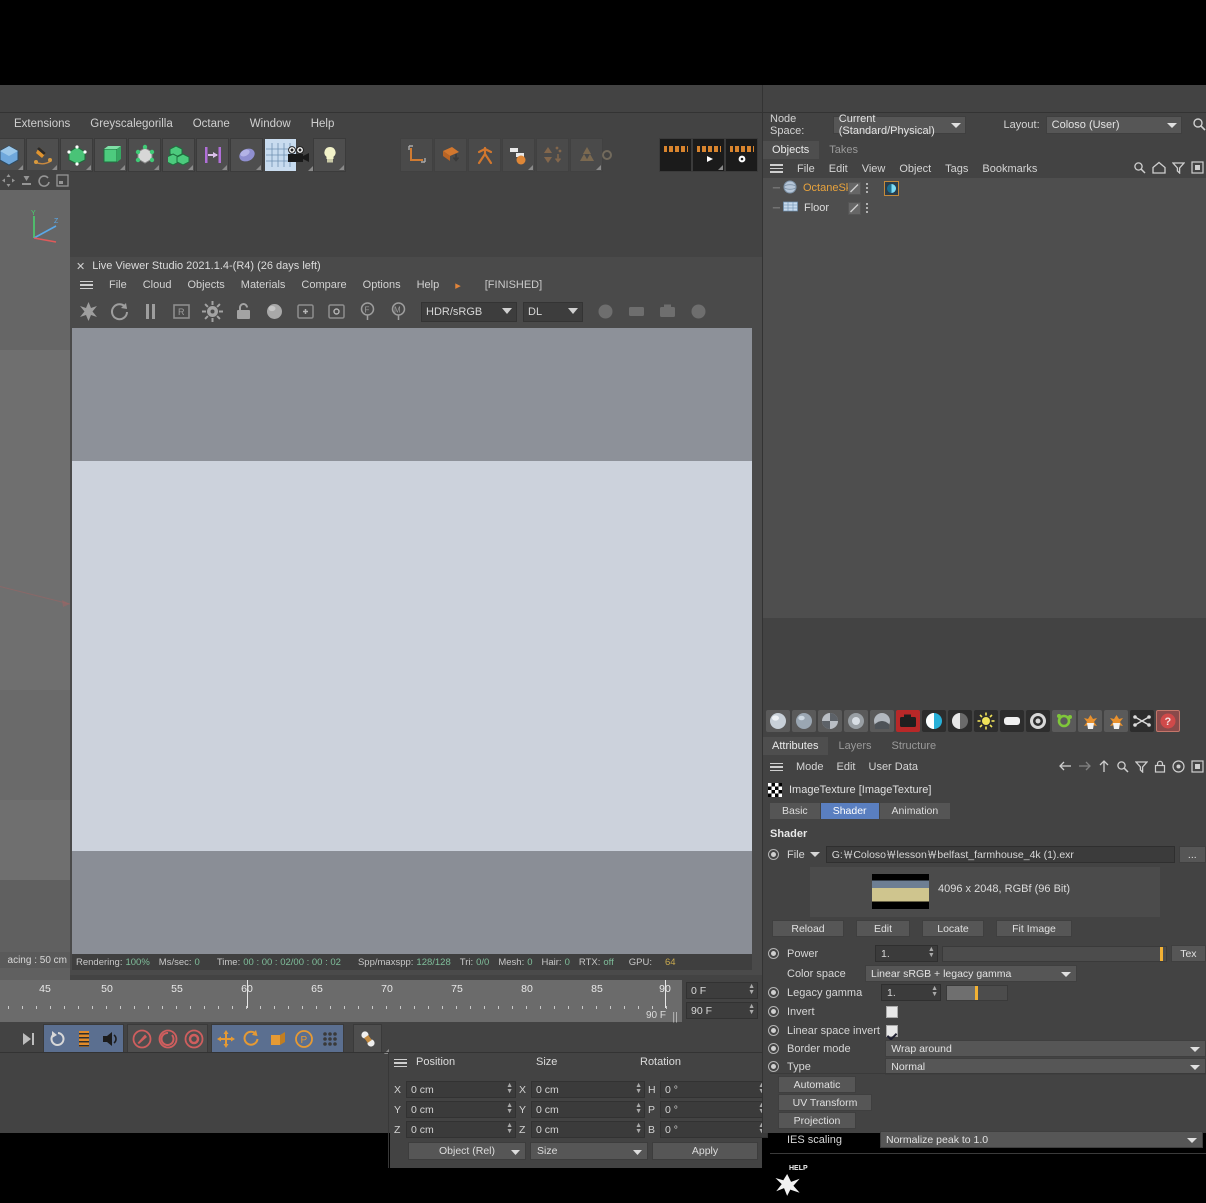 Image resolution: width=1206 pixels, height=1203 pixels. Describe the element at coordinates (205, 285) in the screenshot. I see `lv-menu-objects: Objects` at that location.